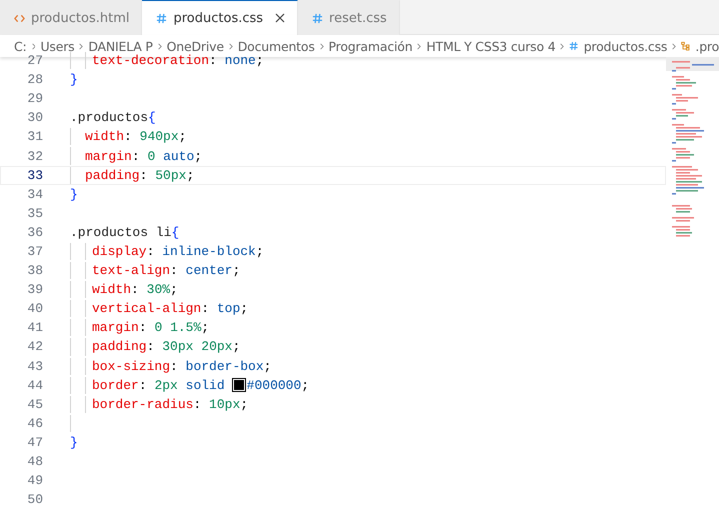 The height and width of the screenshot is (507, 719). Describe the element at coordinates (34, 328) in the screenshot. I see `line-number: 41` at that location.